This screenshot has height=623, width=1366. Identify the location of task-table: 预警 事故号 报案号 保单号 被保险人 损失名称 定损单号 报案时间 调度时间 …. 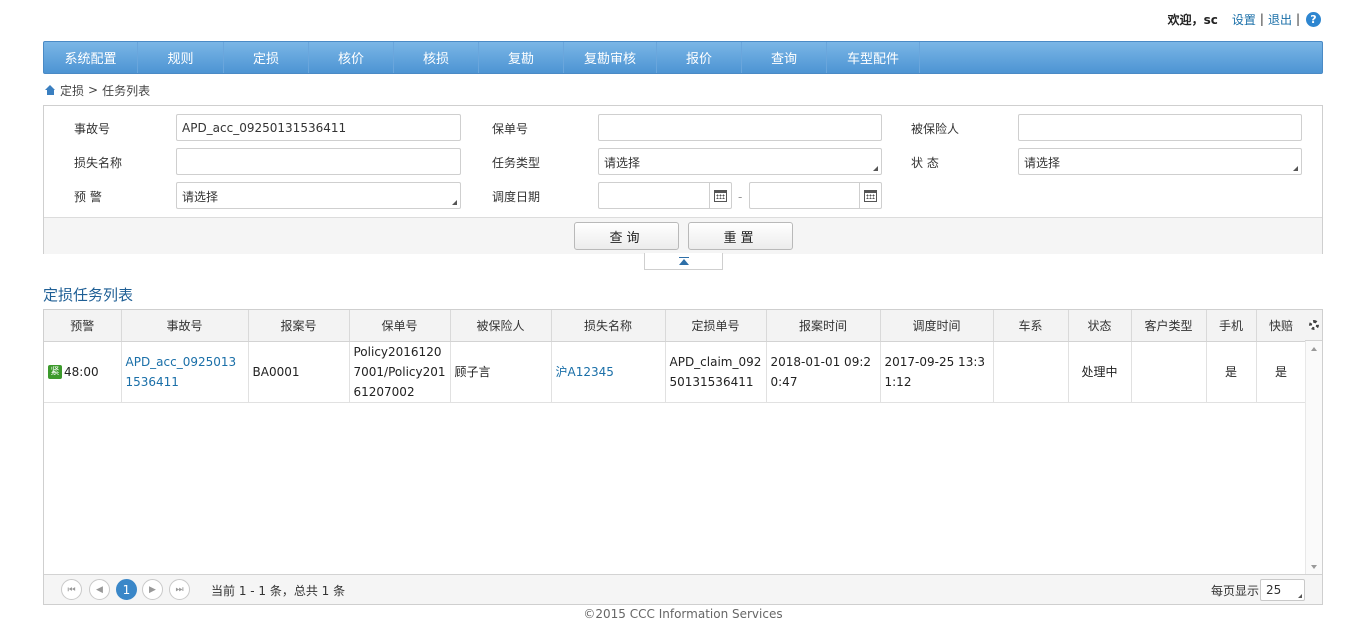
(675, 356).